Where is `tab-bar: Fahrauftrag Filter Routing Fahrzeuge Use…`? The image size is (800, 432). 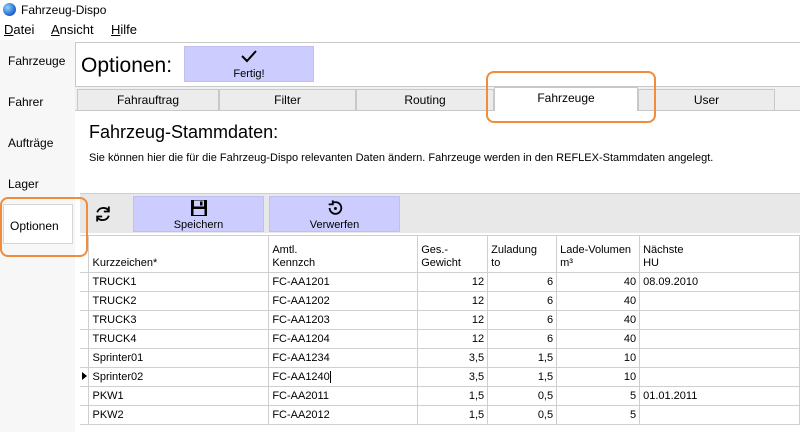 tab-bar: Fahrauftrag Filter Routing Fahrzeuge Use… is located at coordinates (437, 99).